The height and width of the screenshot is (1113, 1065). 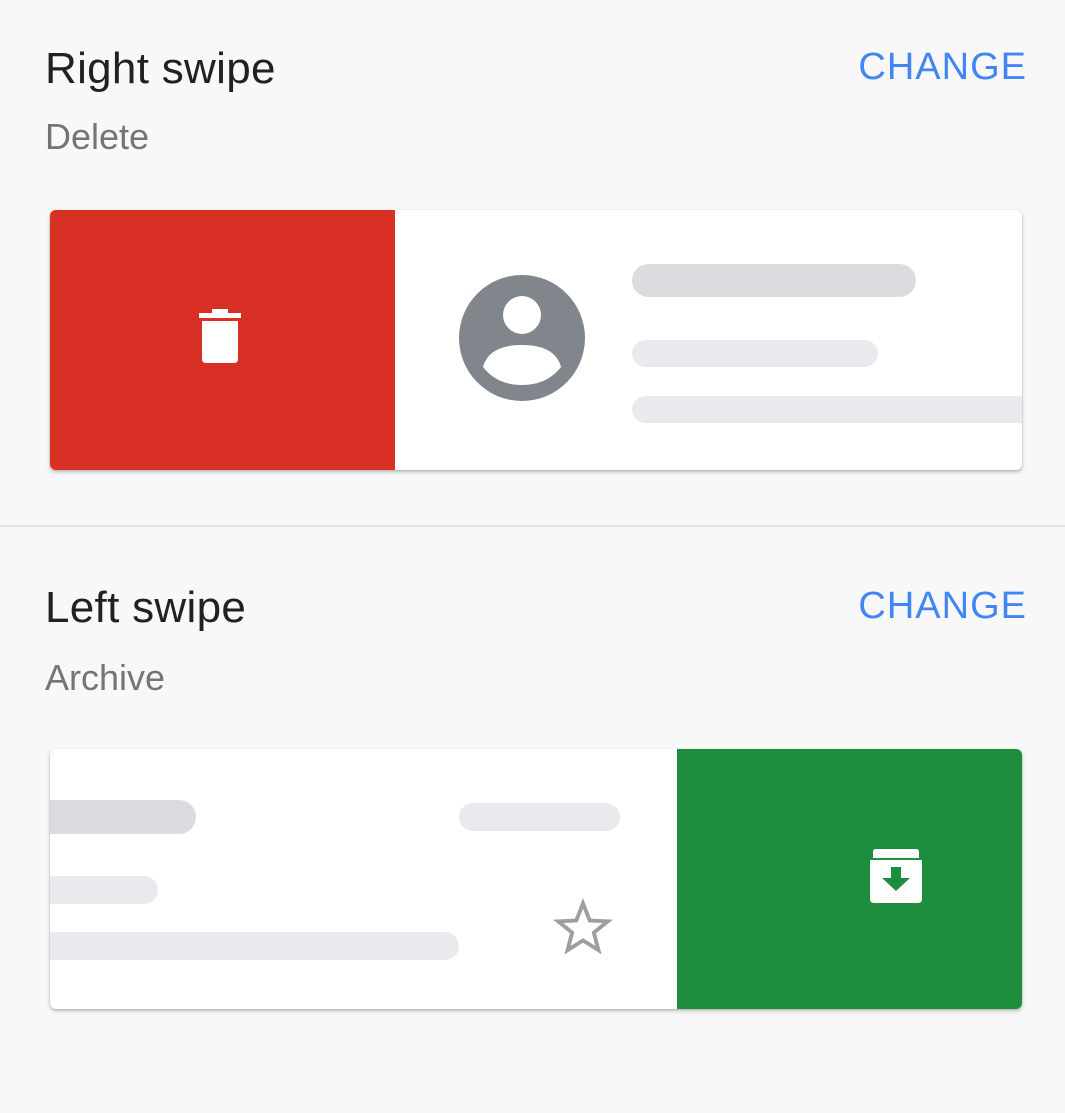 I want to click on left-swipe-action-label: Archive, so click(x=105, y=677).